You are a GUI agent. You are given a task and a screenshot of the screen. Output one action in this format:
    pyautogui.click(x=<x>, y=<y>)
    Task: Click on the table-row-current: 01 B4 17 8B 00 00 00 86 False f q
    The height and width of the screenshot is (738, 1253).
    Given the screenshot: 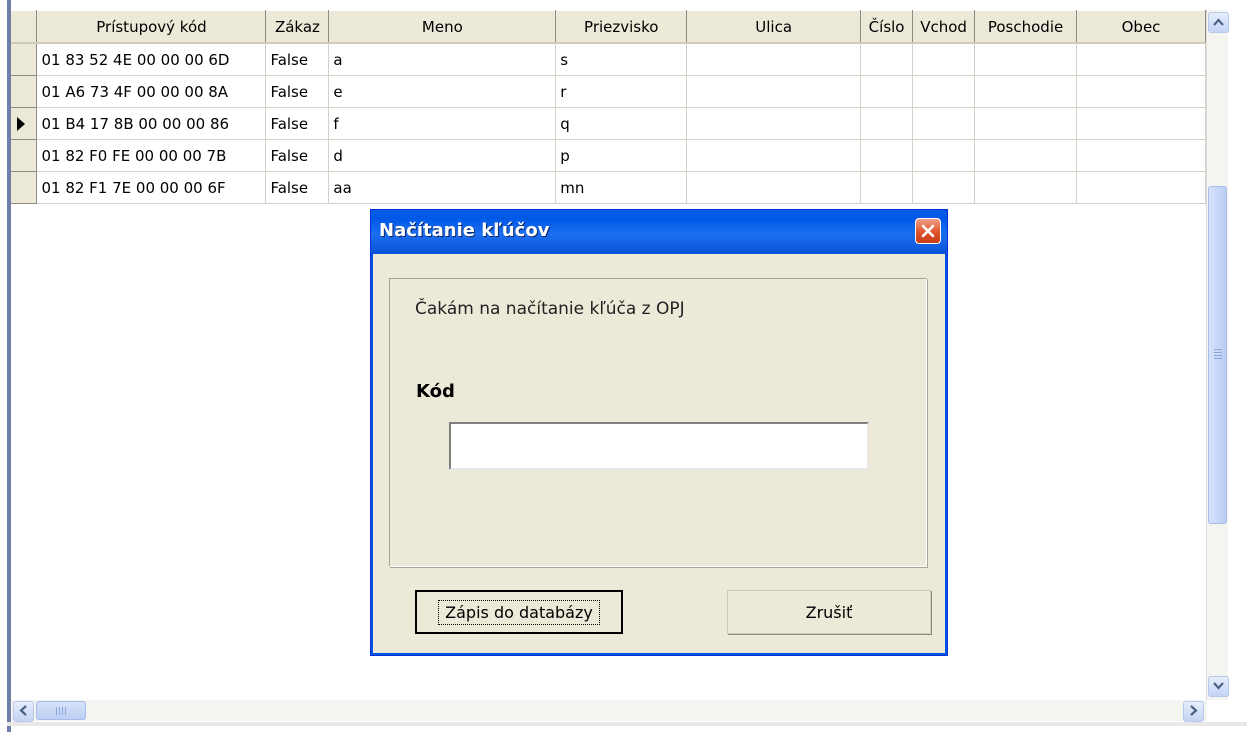 What is the action you would take?
    pyautogui.click(x=608, y=123)
    